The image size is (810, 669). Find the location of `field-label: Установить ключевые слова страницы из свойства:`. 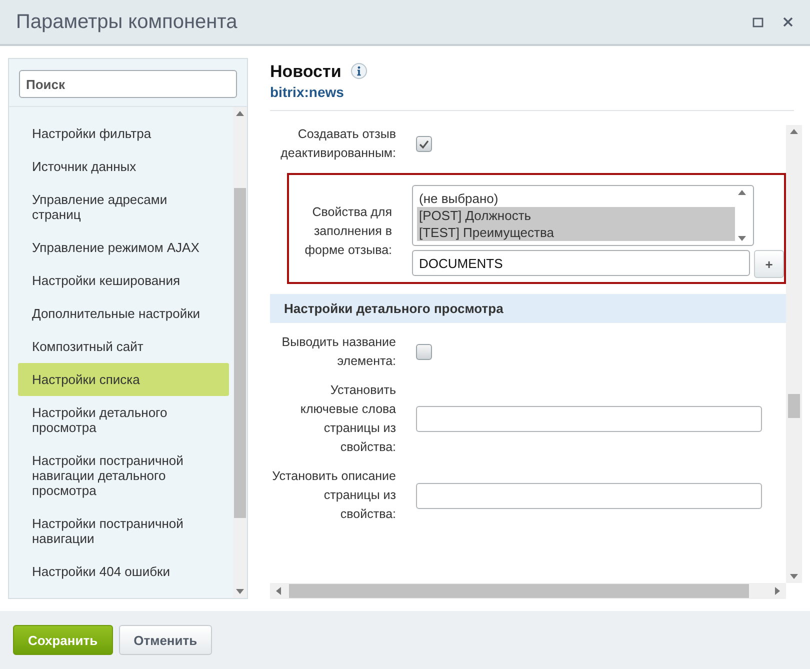

field-label: Установить ключевые слова страницы из свойства: is located at coordinates (347, 419).